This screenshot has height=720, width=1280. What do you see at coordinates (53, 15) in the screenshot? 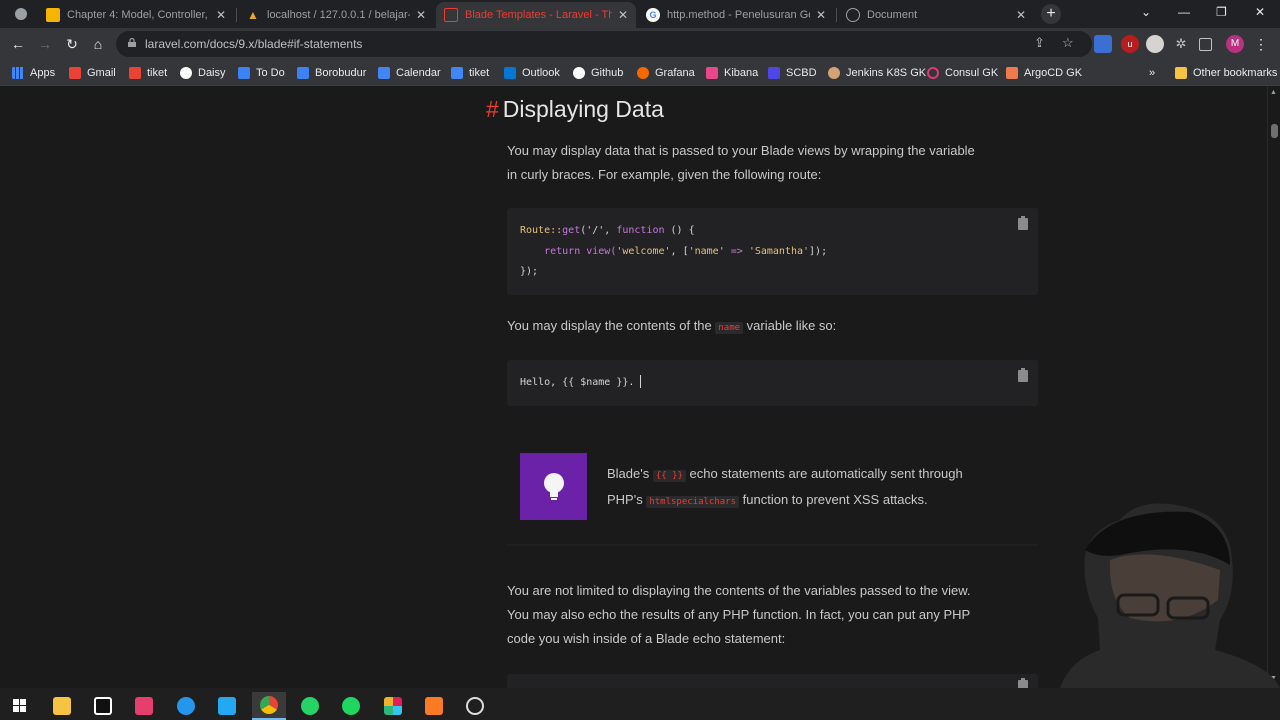
I see `slides-icon` at bounding box center [53, 15].